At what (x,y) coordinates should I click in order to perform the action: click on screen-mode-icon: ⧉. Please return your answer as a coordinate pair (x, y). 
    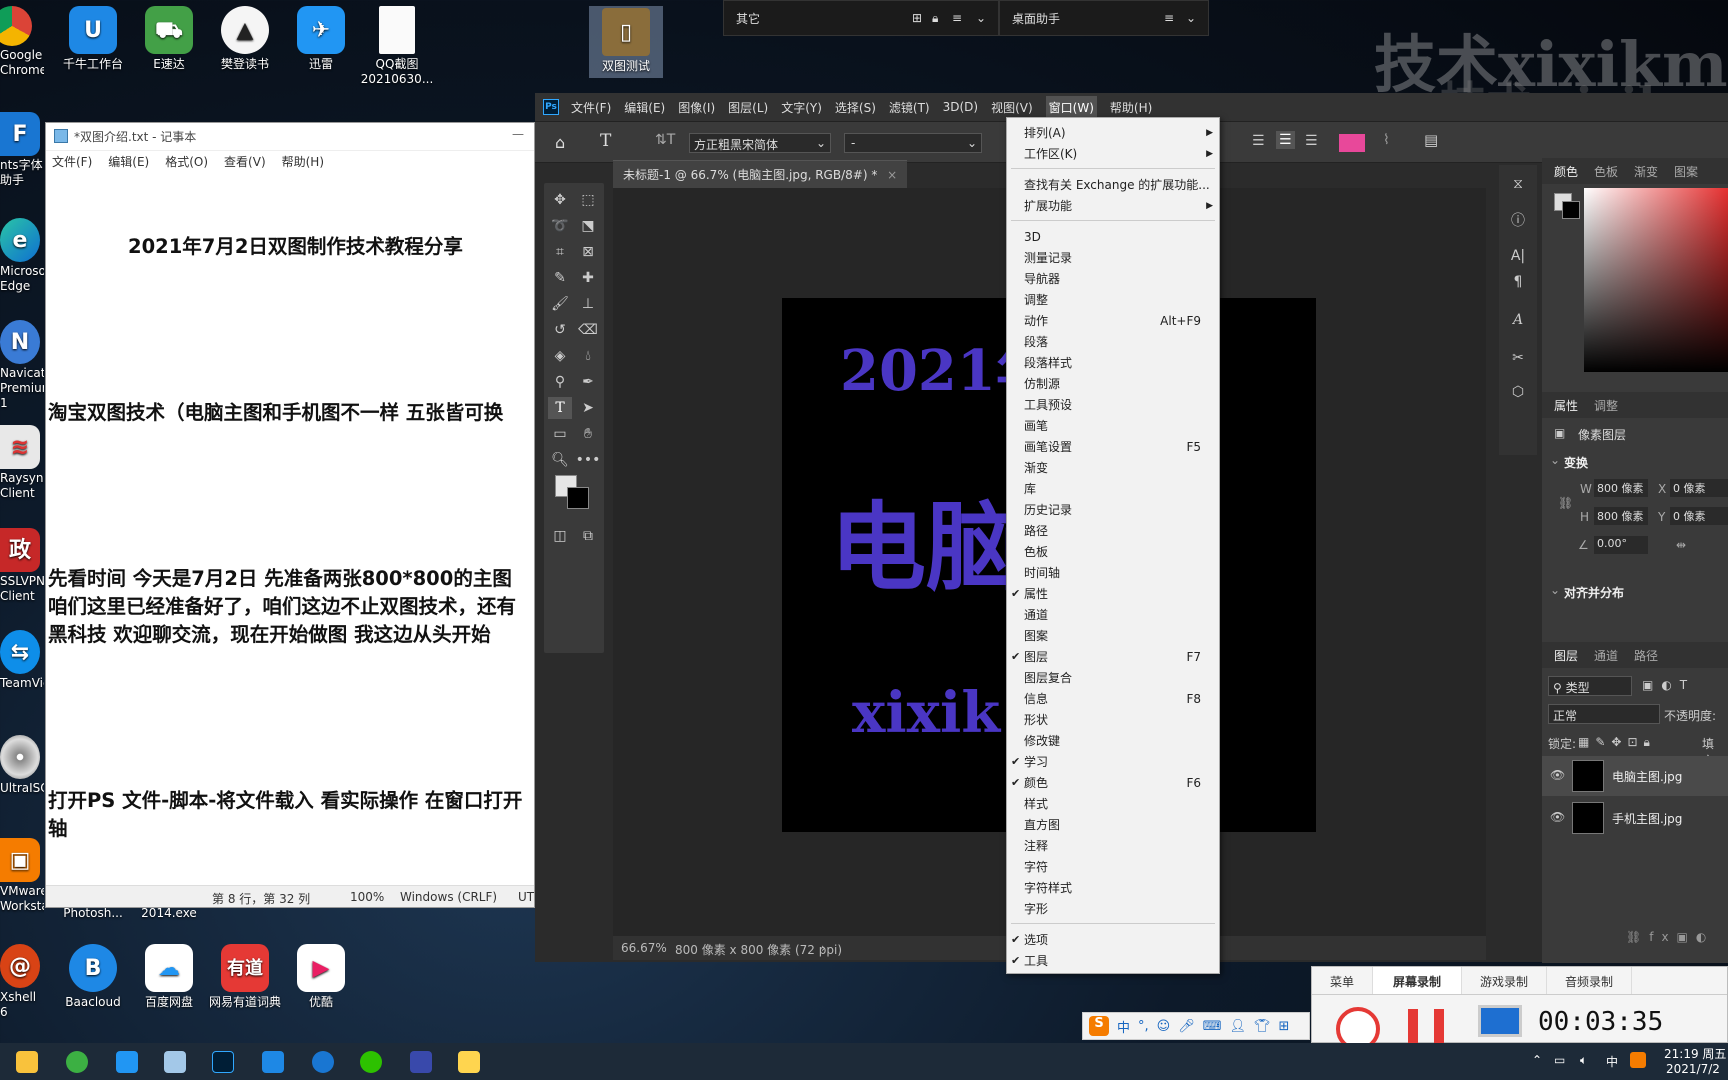
    Looking at the image, I should click on (588, 536).